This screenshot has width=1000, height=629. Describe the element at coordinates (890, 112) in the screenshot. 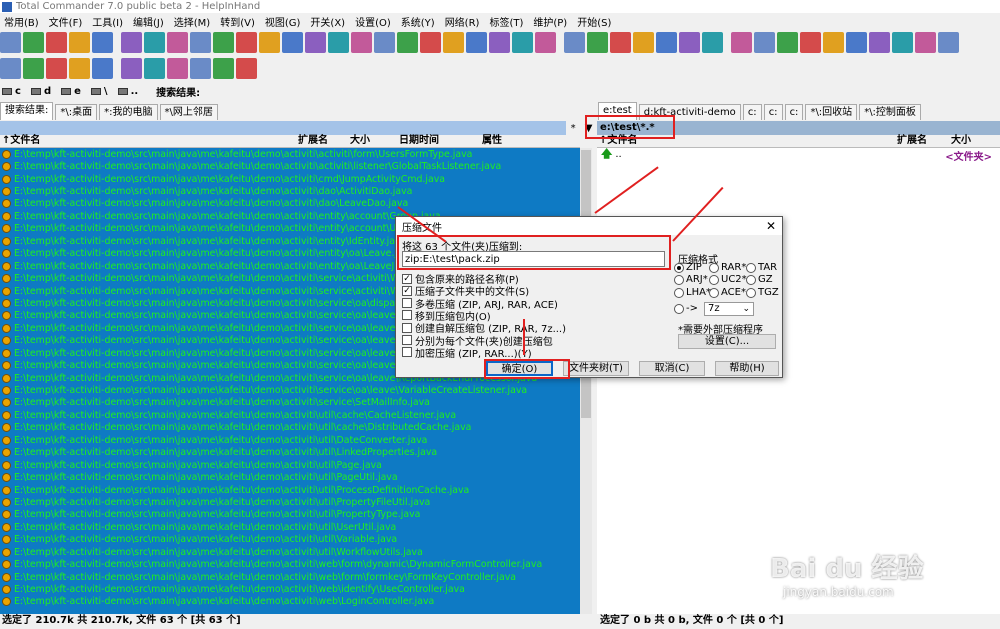

I see `folder-tab: *\:控制面板` at that location.